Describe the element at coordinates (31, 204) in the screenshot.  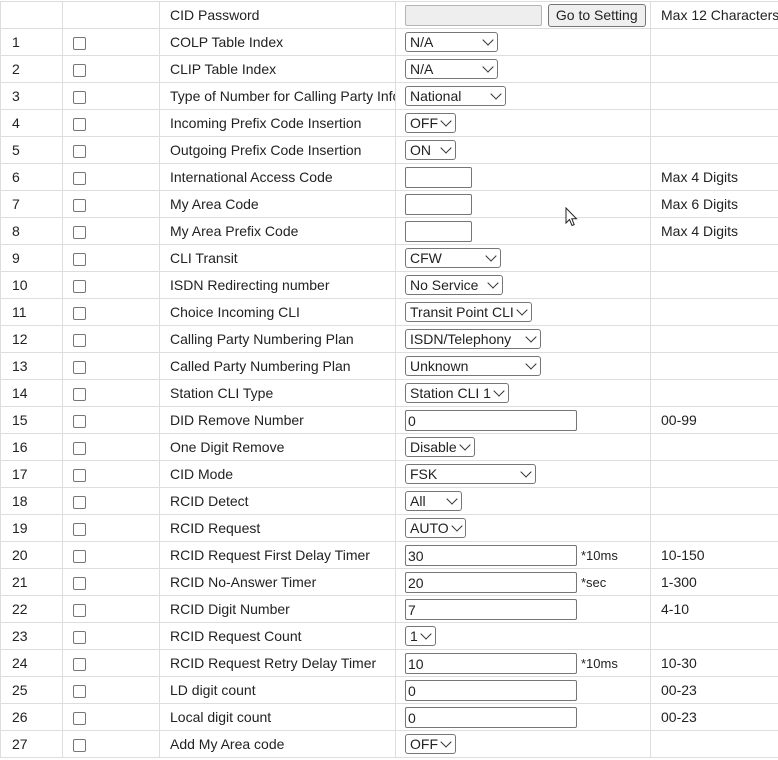
I see `row-number: 7` at that location.